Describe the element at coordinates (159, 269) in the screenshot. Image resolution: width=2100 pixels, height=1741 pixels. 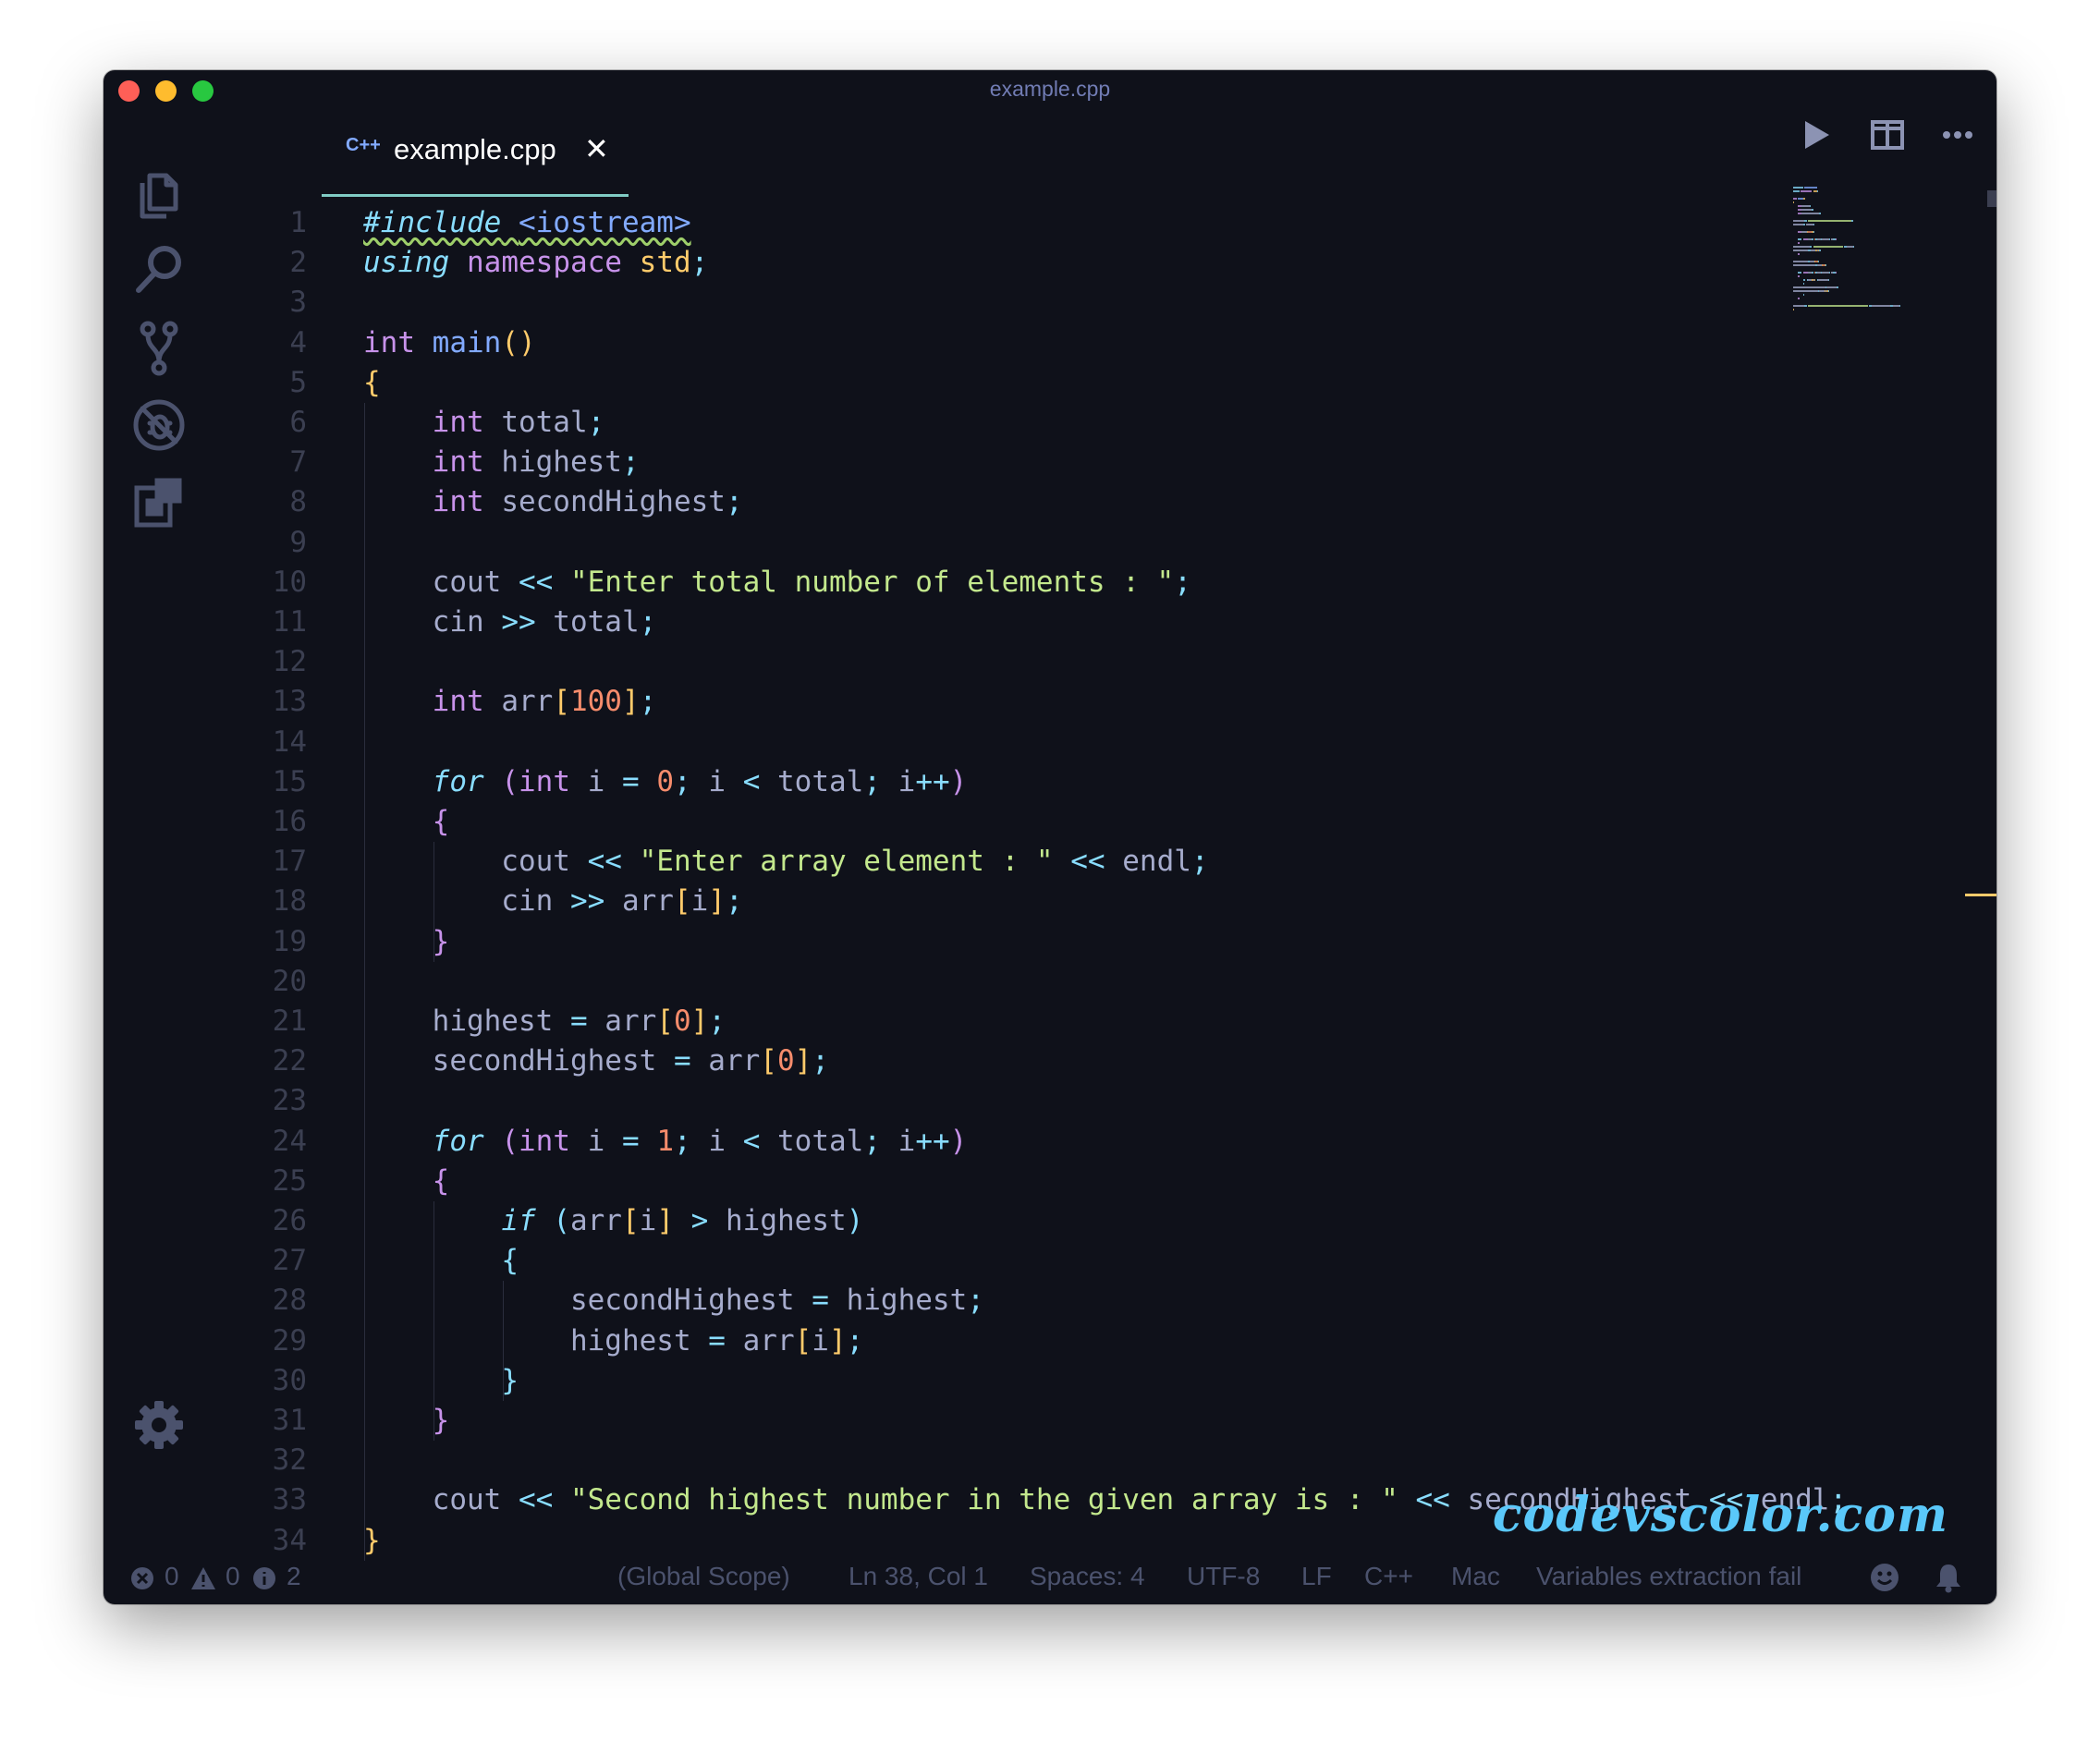
I see `search-icon` at that location.